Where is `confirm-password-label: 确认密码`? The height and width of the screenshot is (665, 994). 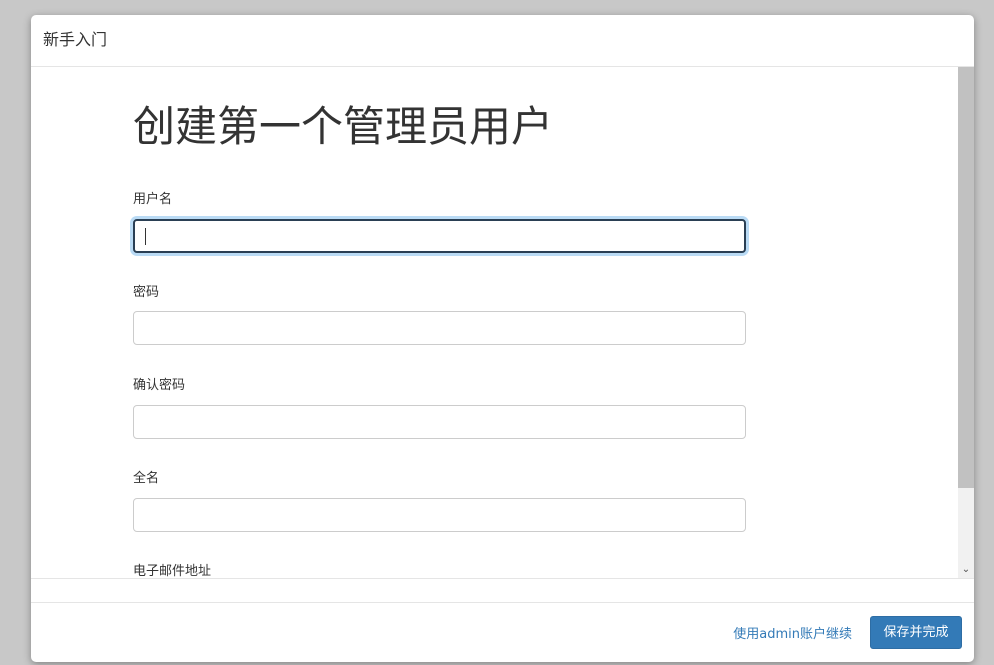 confirm-password-label: 确认密码 is located at coordinates (159, 385).